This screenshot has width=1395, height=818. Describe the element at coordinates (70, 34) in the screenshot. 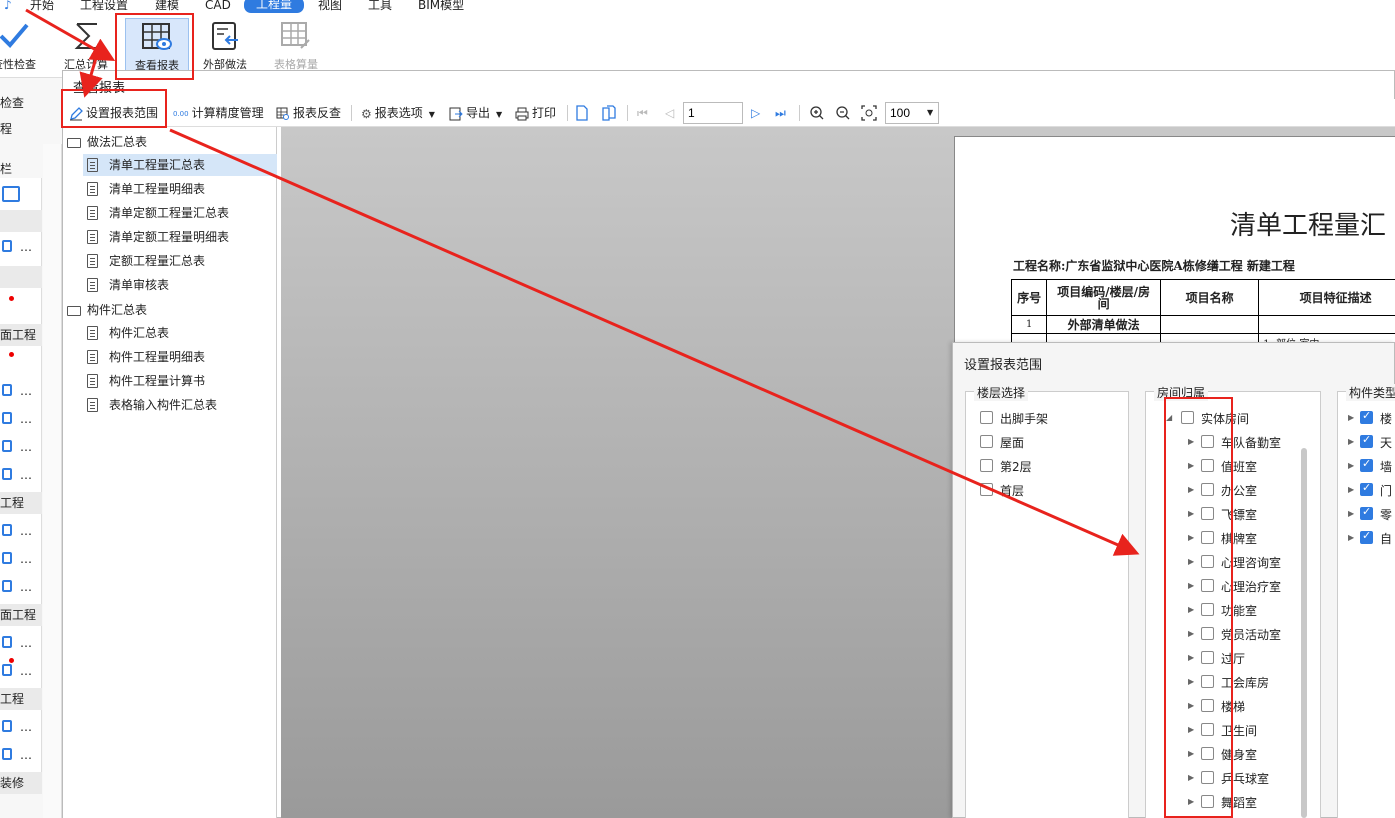

I see `arrow-to-view-report` at that location.